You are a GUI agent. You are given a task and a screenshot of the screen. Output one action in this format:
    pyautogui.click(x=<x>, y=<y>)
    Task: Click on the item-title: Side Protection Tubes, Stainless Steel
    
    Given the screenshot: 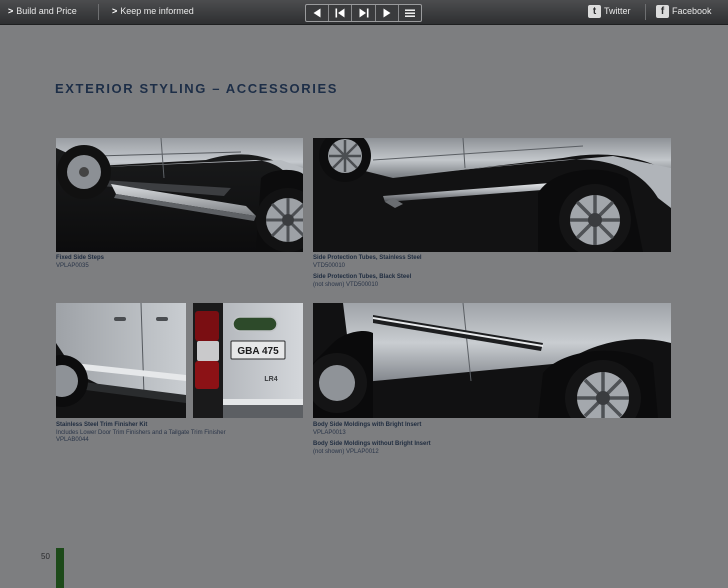 What is the action you would take?
    pyautogui.click(x=367, y=258)
    